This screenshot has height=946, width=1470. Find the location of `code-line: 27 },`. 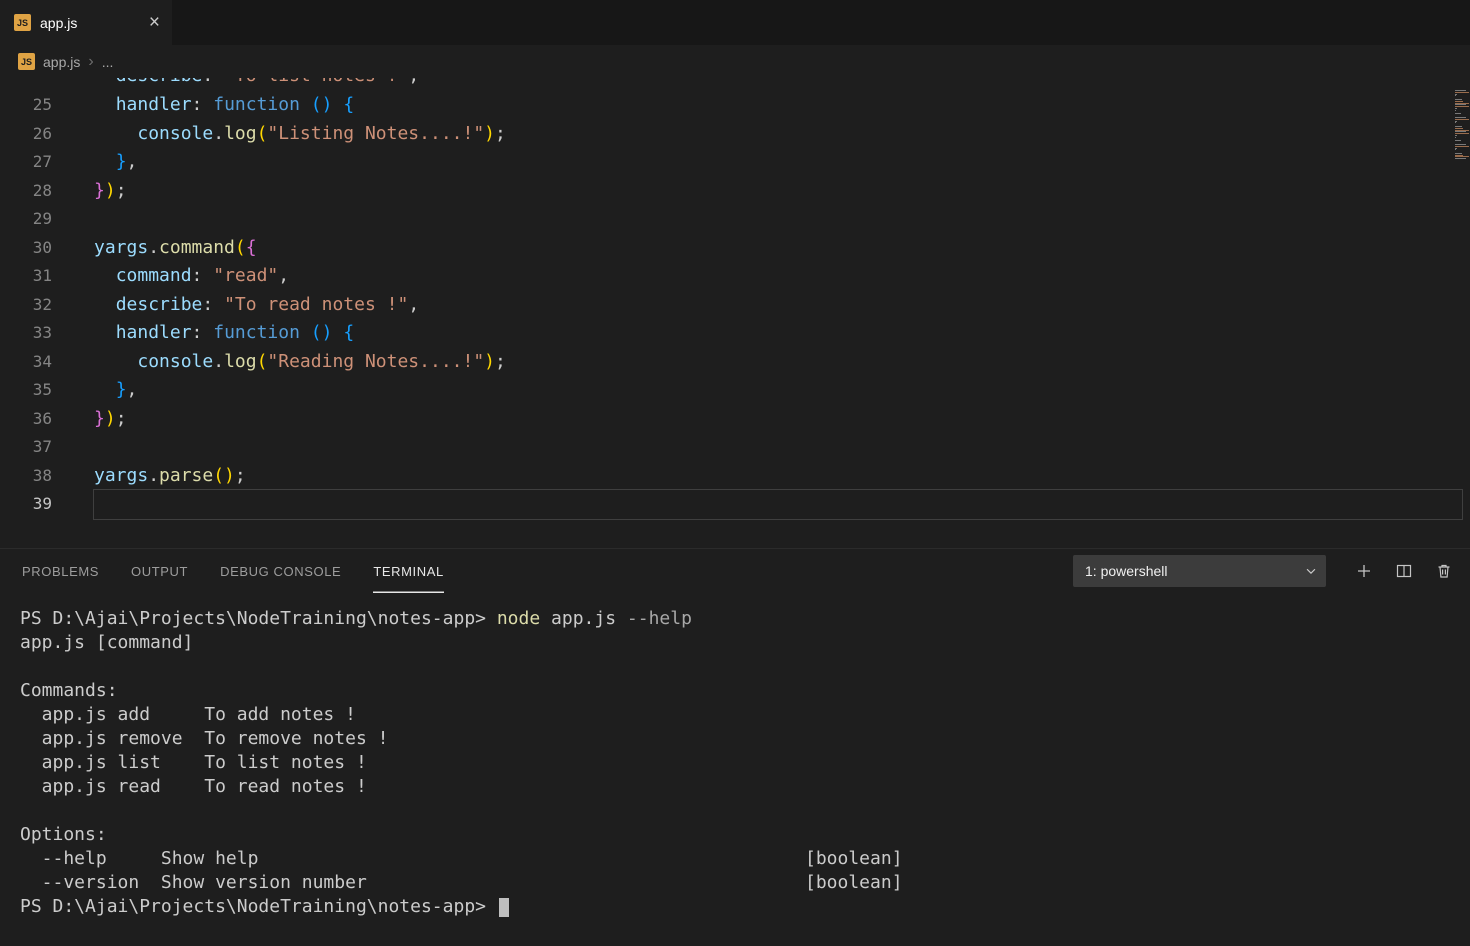

code-line: 27 }, is located at coordinates (735, 162).